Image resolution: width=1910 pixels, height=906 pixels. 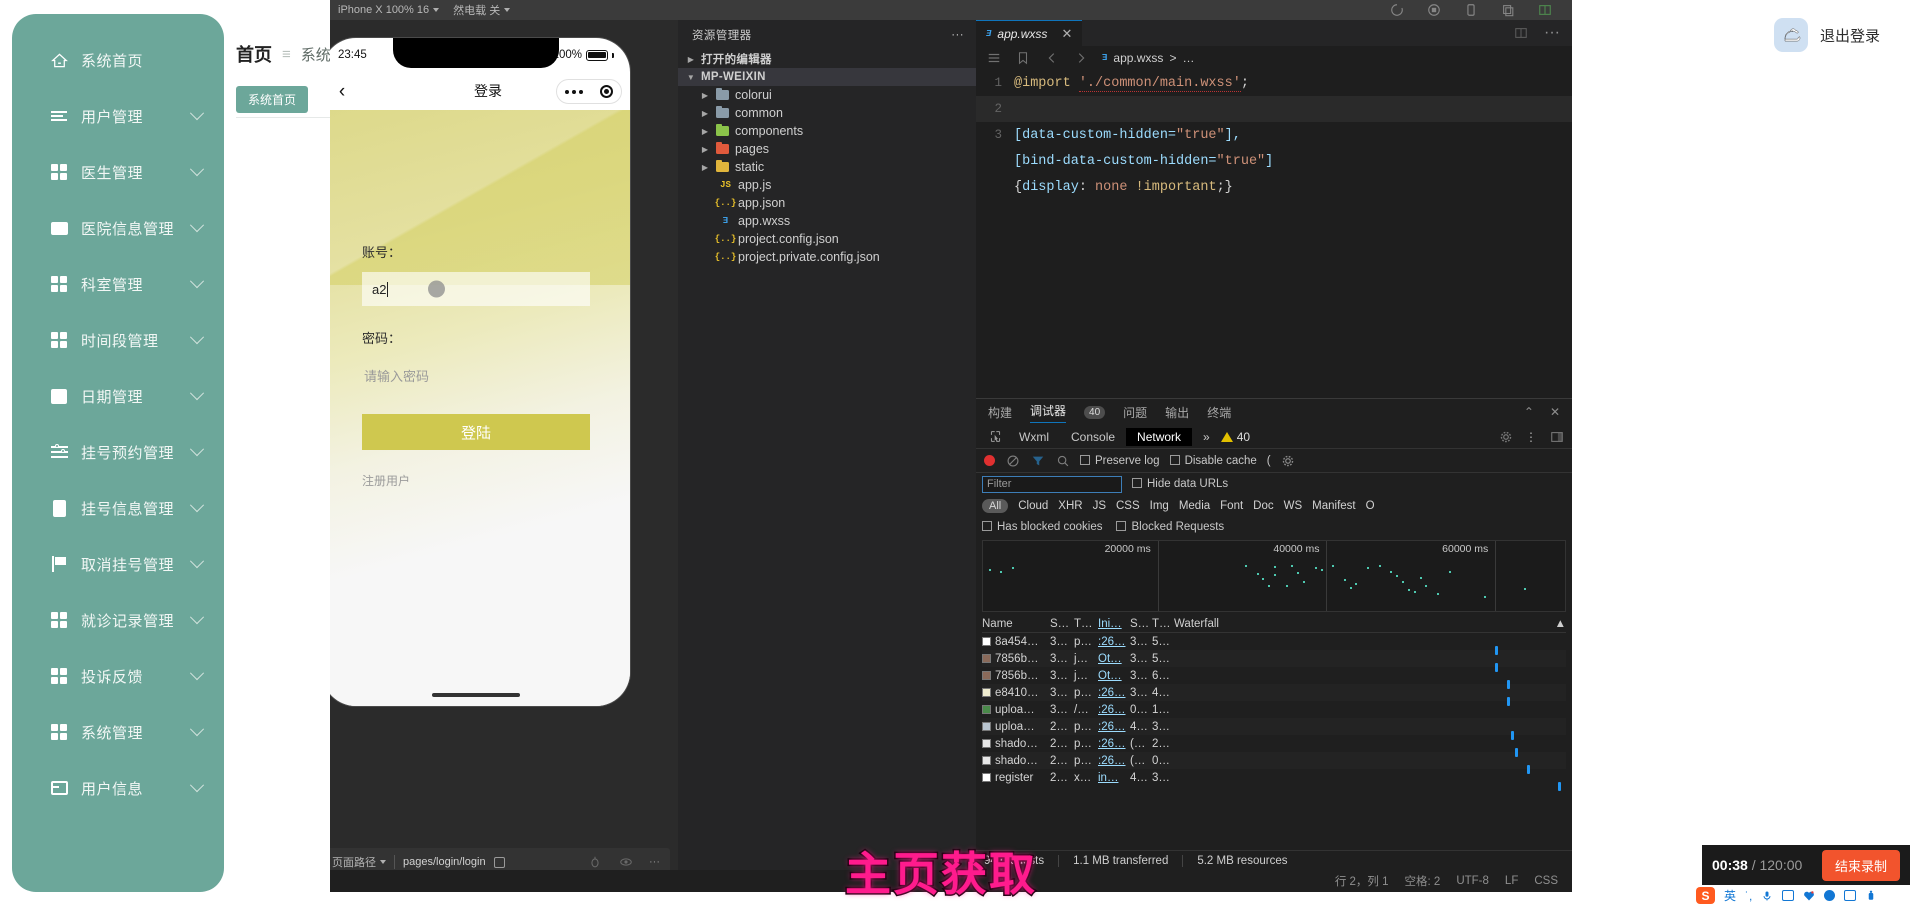 What do you see at coordinates (1042, 527) in the screenshot?
I see `has-blocked-cookies-checkbox: Has blocked cookies` at bounding box center [1042, 527].